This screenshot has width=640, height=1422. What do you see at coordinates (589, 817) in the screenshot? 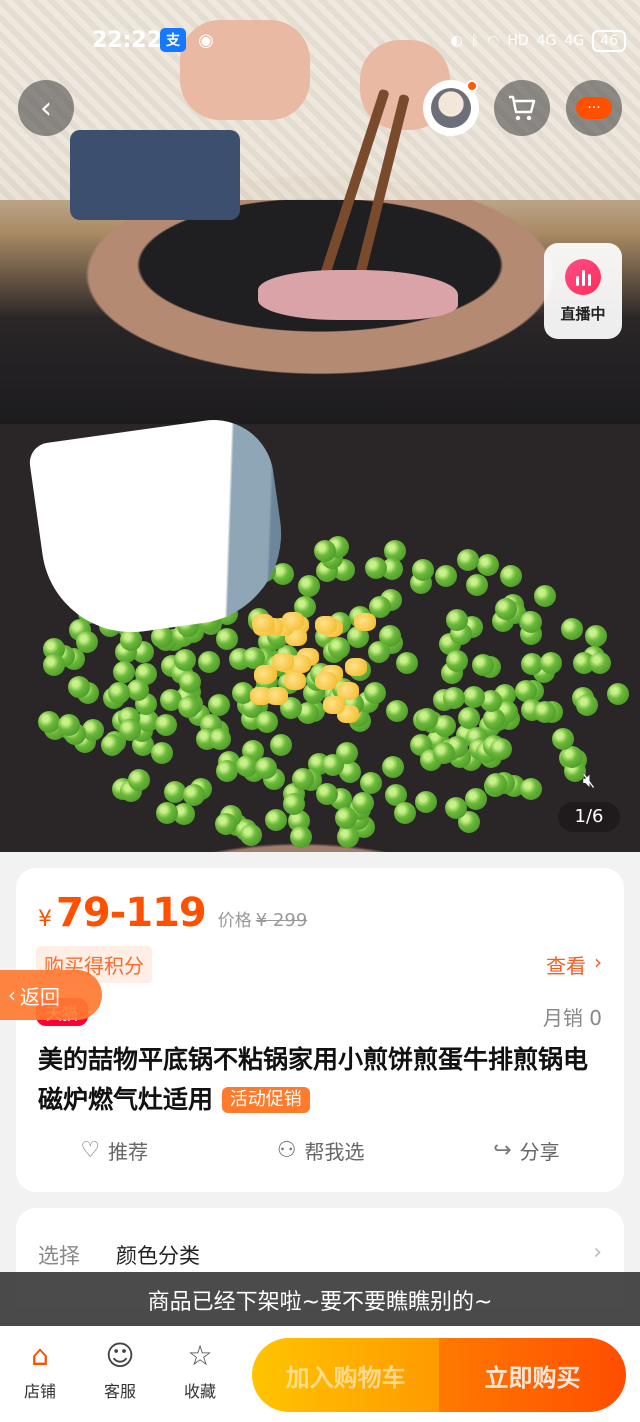
I see `gallery-pager: 1/6` at bounding box center [589, 817].